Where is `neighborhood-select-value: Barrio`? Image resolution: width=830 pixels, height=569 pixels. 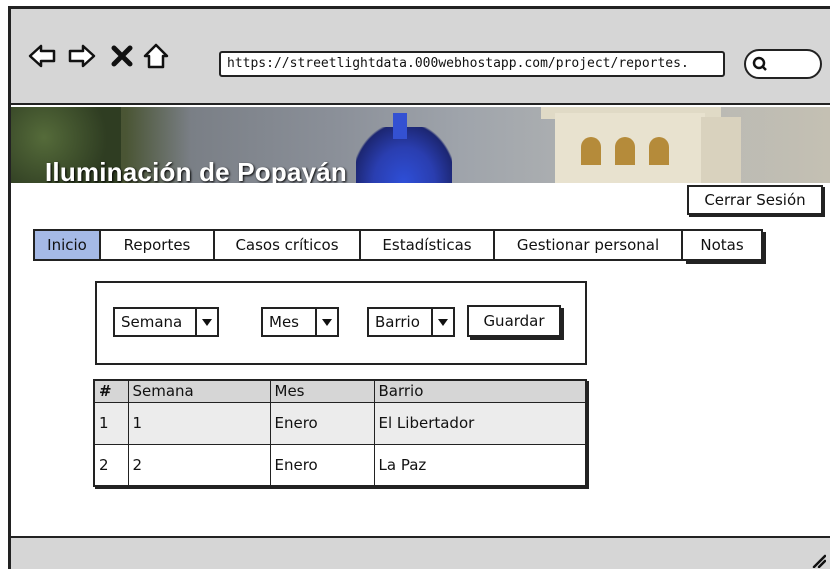 neighborhood-select-value: Barrio is located at coordinates (397, 322).